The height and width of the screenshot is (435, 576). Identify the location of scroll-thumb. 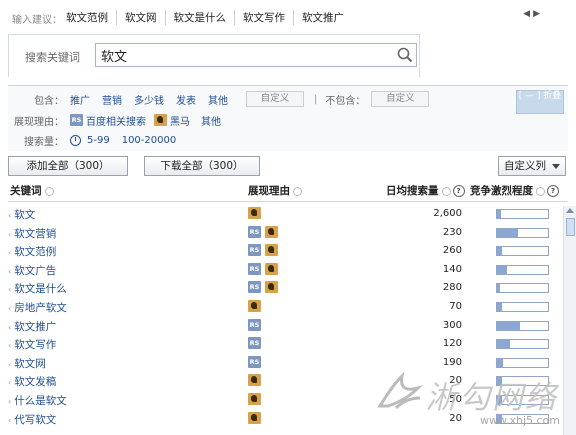
(570, 227).